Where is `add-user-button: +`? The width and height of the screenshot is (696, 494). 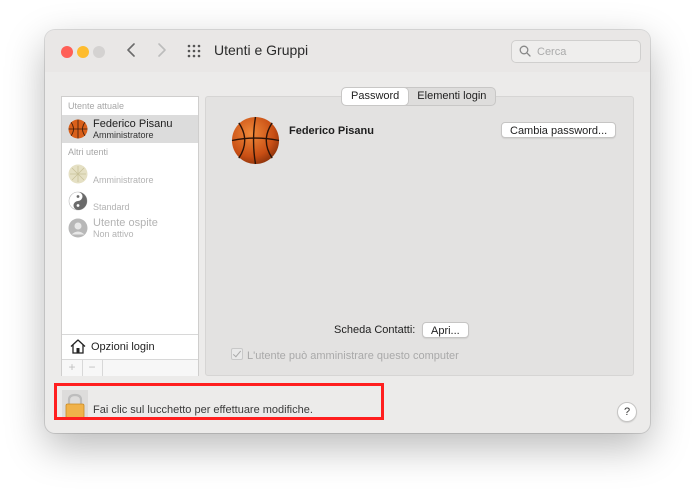 add-user-button: + is located at coordinates (72, 368).